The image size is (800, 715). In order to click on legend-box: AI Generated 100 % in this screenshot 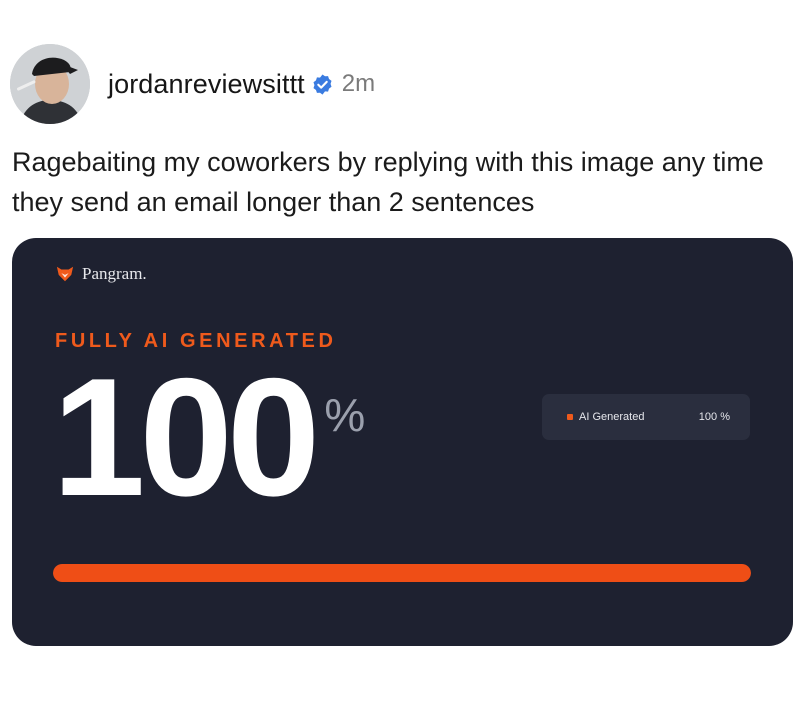, I will do `click(646, 417)`.